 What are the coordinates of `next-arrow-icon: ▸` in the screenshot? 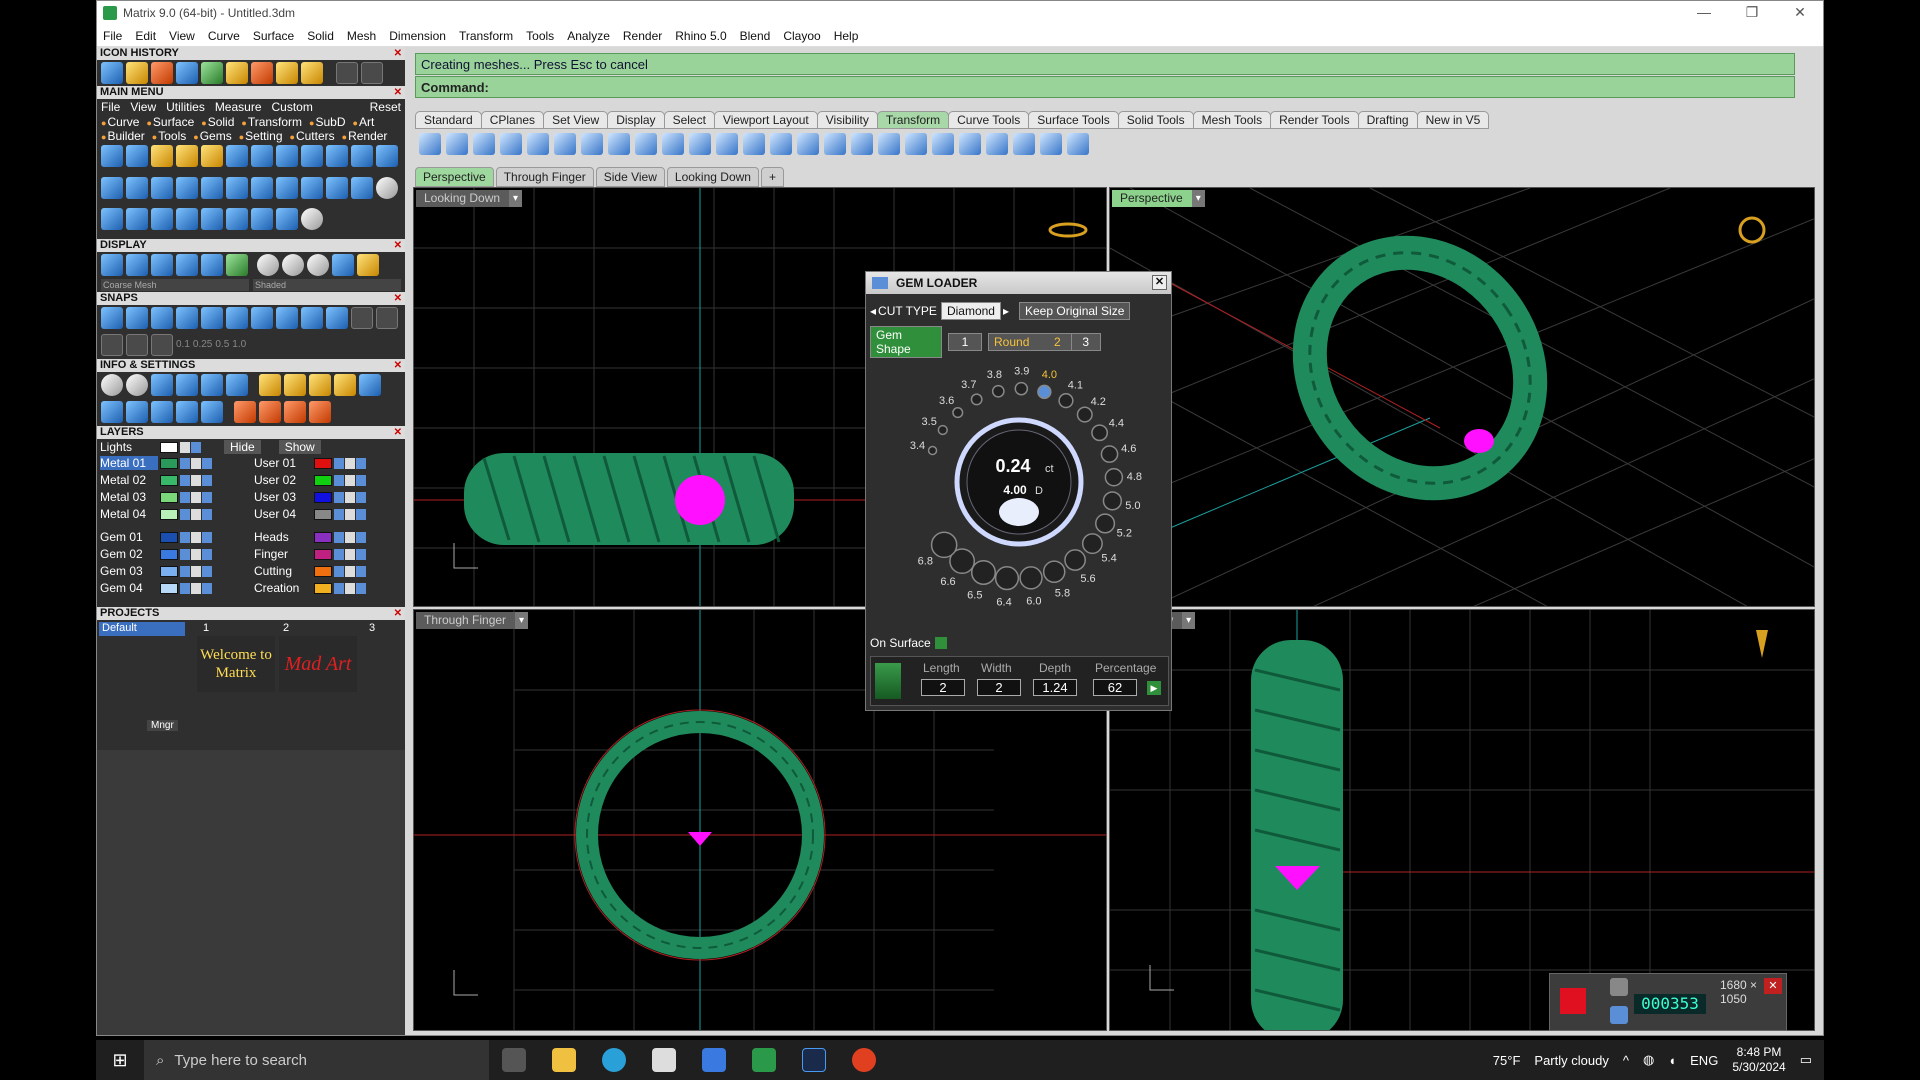 It's located at (1006, 311).